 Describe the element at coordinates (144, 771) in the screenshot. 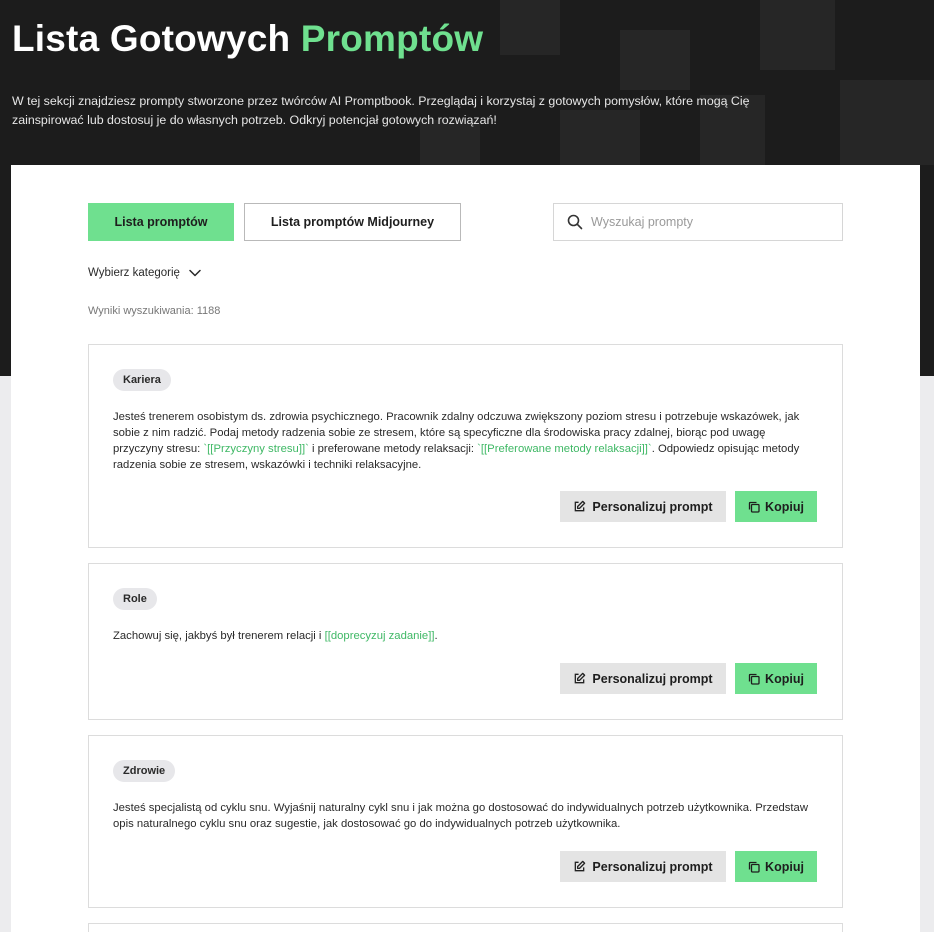

I see `category-badge: Zdrowie` at that location.